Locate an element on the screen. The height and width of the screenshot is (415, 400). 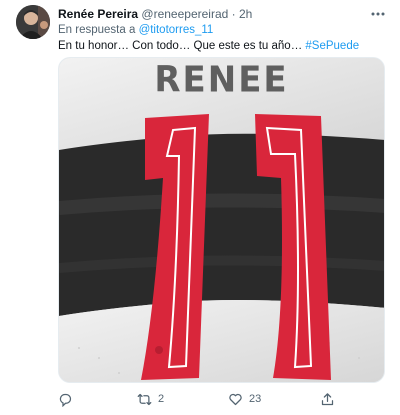
avatar is located at coordinates (33, 22).